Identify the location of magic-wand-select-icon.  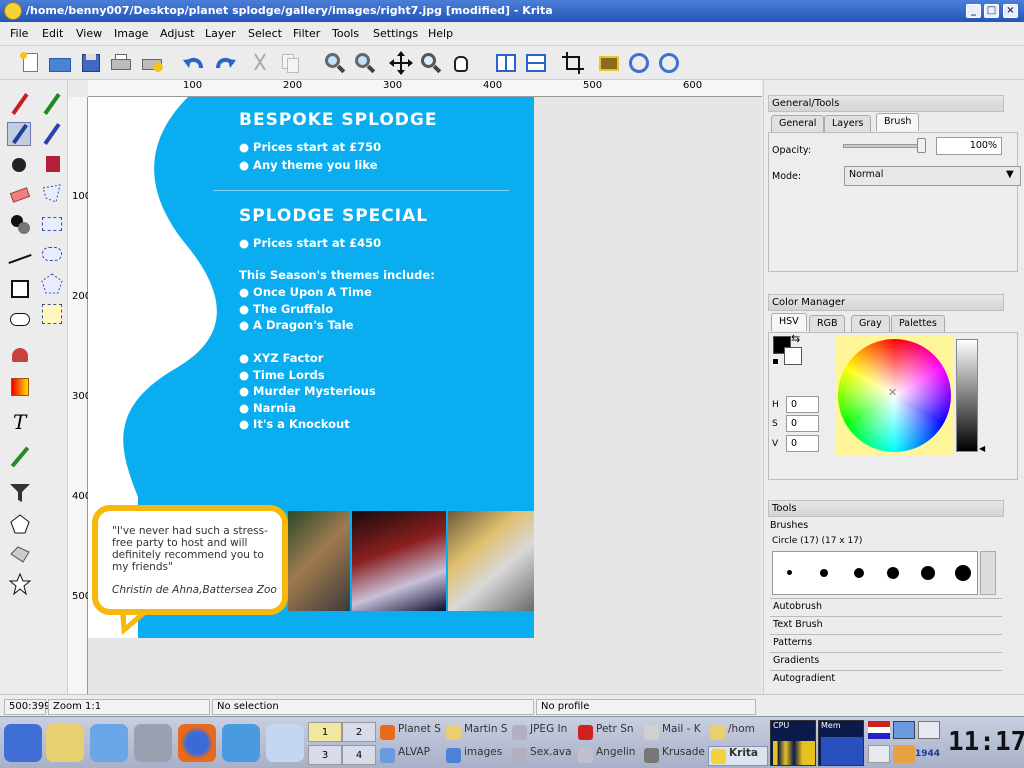
(52, 314).